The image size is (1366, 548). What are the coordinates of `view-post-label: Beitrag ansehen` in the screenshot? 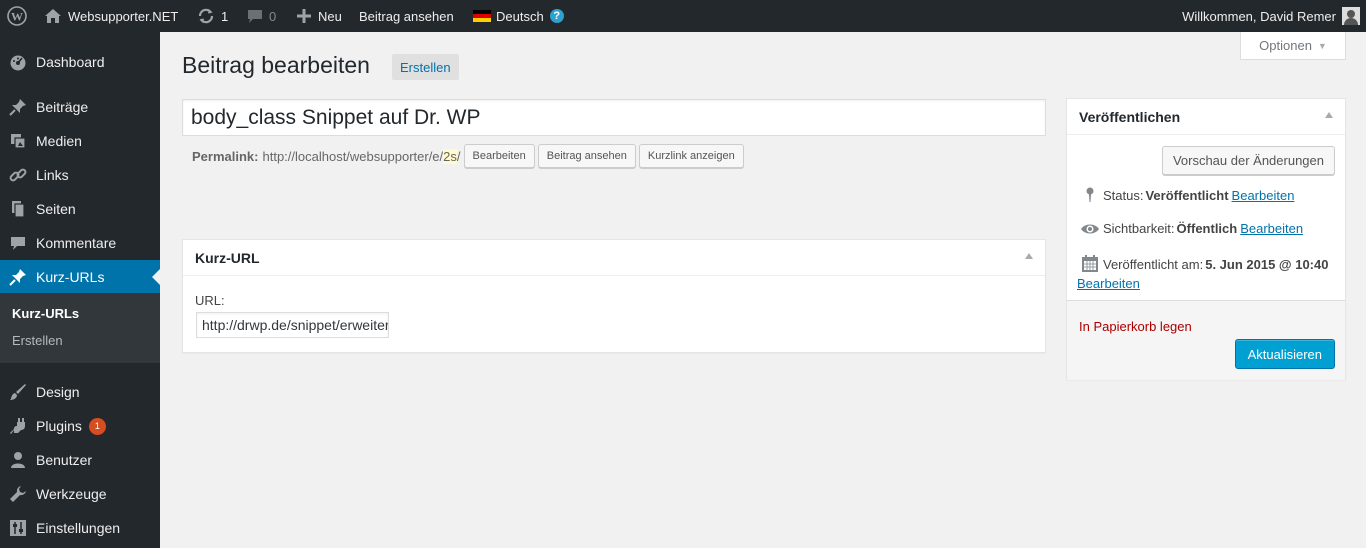 It's located at (406, 16).